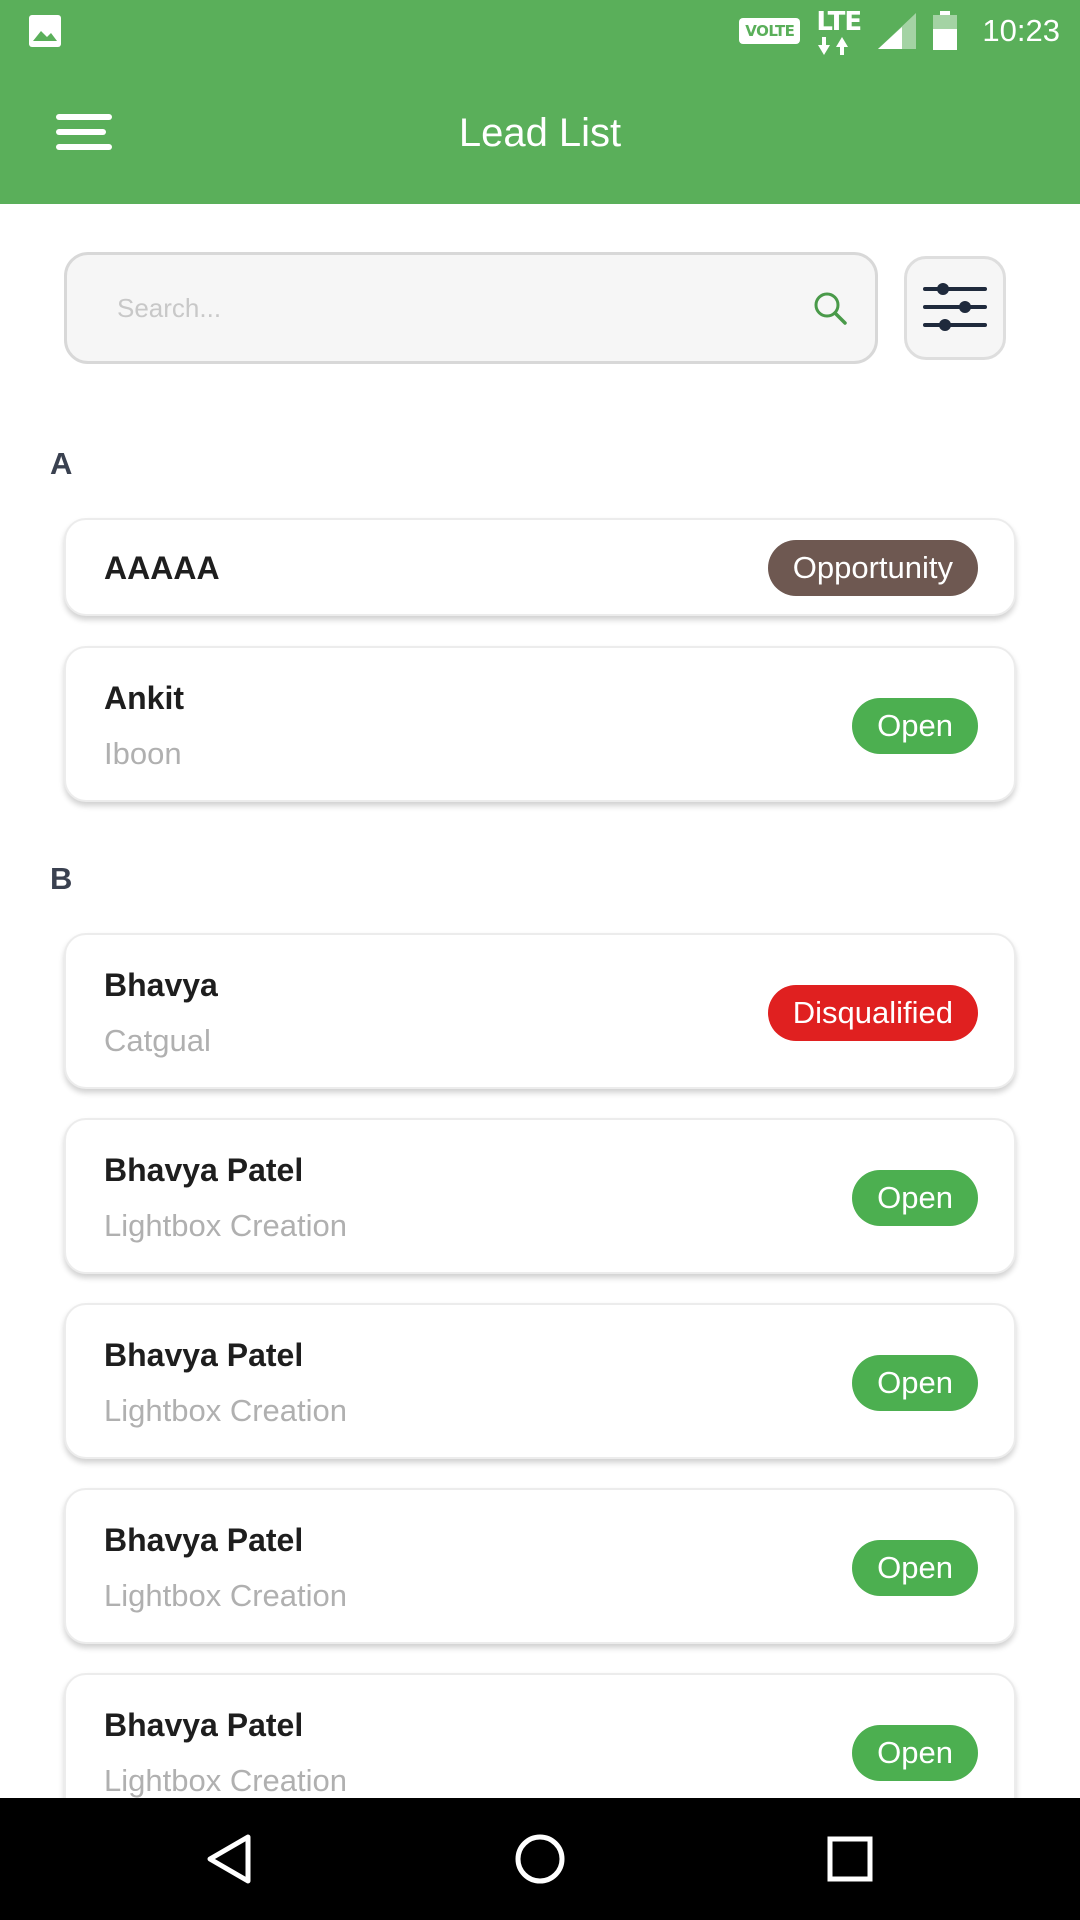 The width and height of the screenshot is (1080, 1920). What do you see at coordinates (157, 1040) in the screenshot?
I see `lead-company: Catgual` at bounding box center [157, 1040].